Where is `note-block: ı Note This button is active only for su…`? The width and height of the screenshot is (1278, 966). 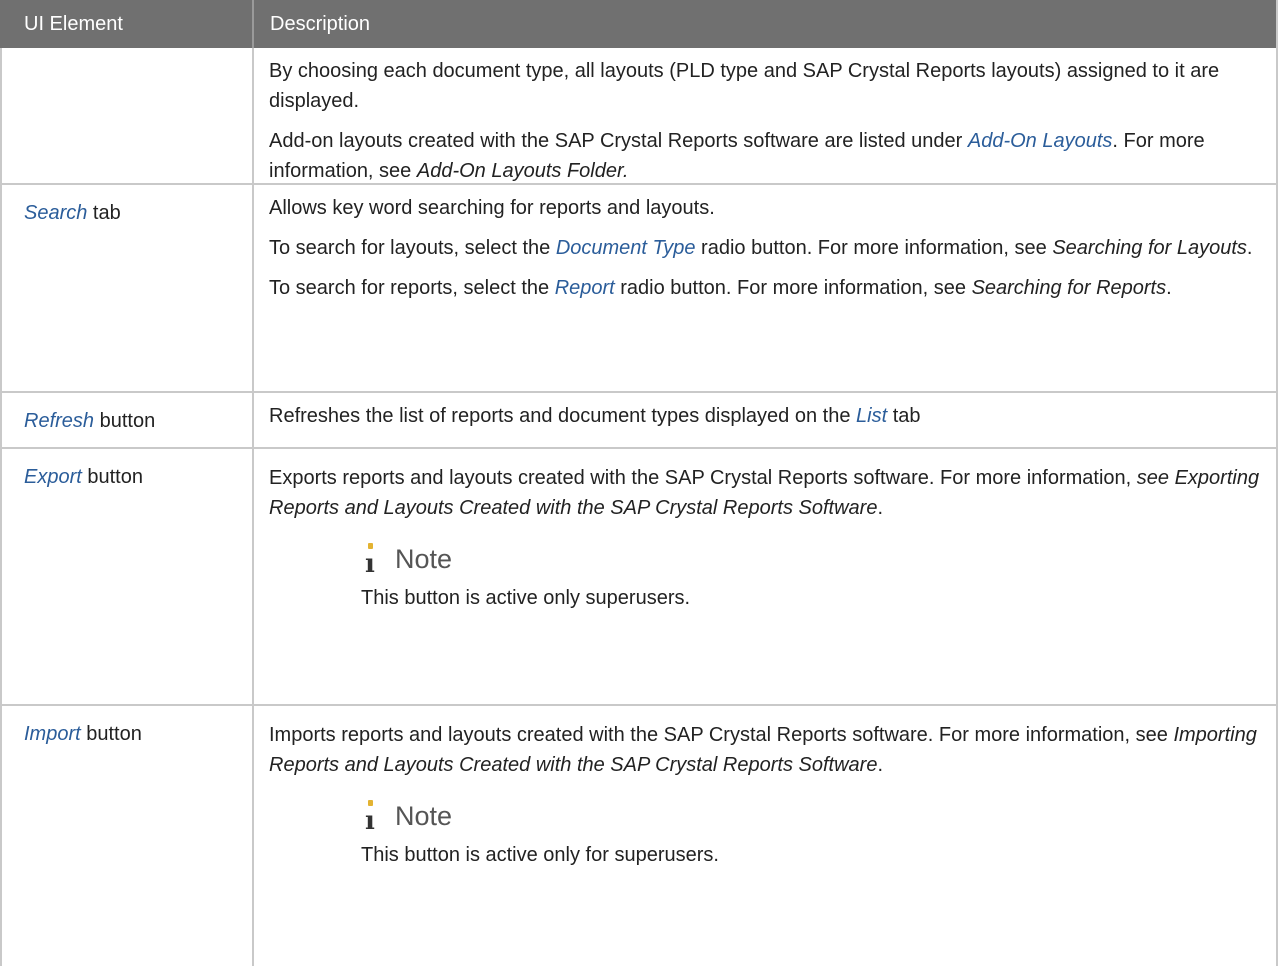
note-block: ı Note This button is active only for su… is located at coordinates (811, 830).